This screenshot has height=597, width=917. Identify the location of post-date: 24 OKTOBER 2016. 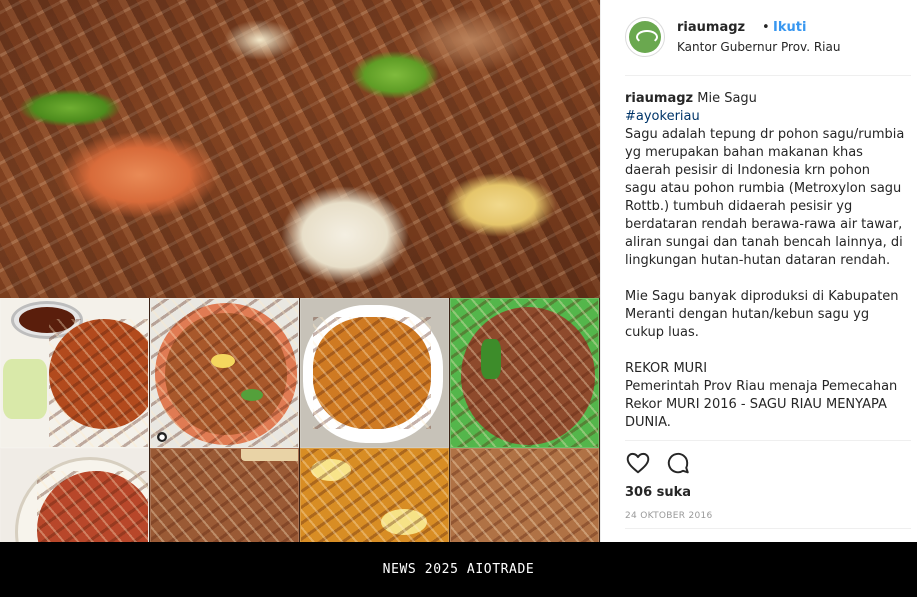
(669, 516).